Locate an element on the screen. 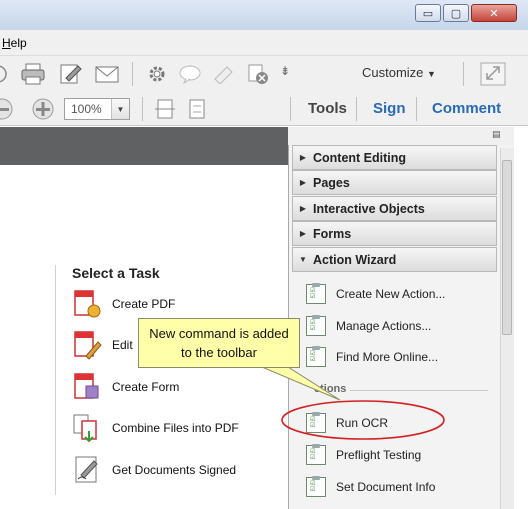 The height and width of the screenshot is (509, 528). action-set-document-info: Set Document Info is located at coordinates (370, 487).